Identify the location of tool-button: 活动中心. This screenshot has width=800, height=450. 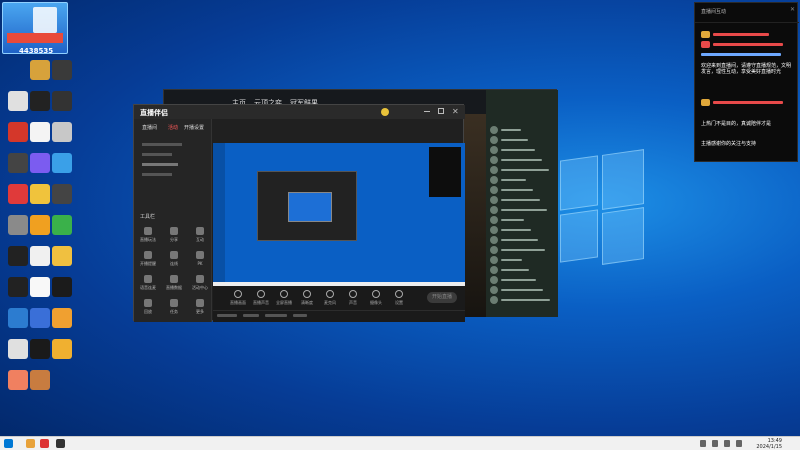
(200, 283).